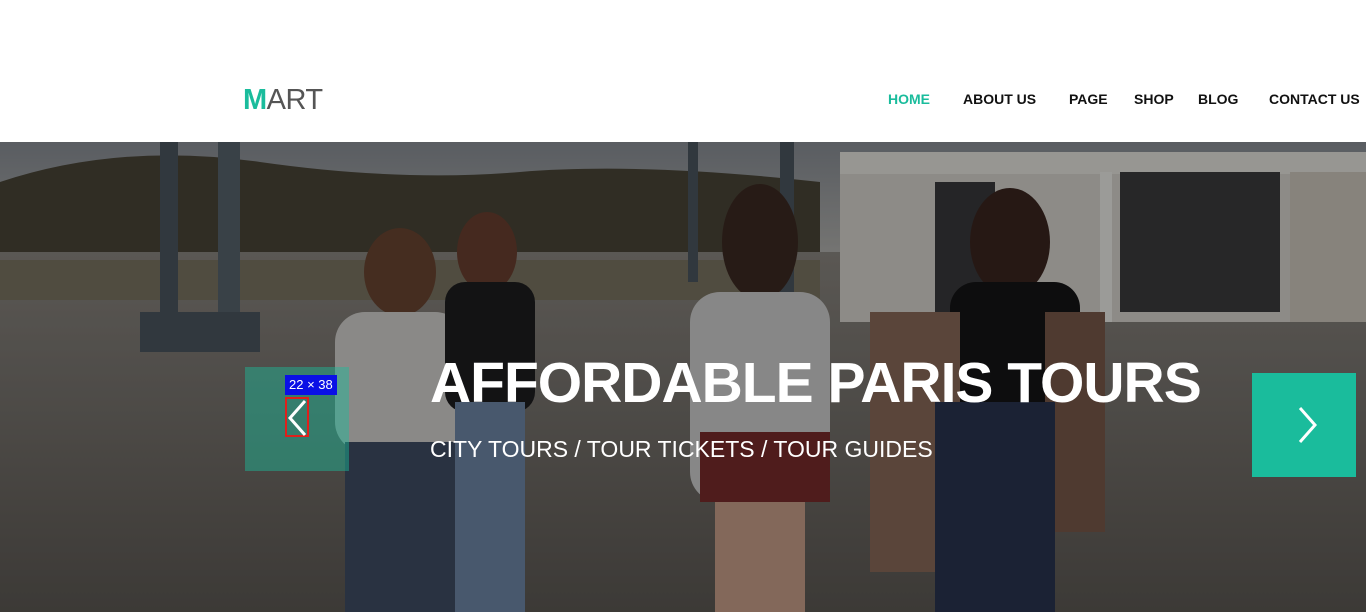 Image resolution: width=1366 pixels, height=612 pixels. Describe the element at coordinates (909, 99) in the screenshot. I see `nav-home: HOME` at that location.